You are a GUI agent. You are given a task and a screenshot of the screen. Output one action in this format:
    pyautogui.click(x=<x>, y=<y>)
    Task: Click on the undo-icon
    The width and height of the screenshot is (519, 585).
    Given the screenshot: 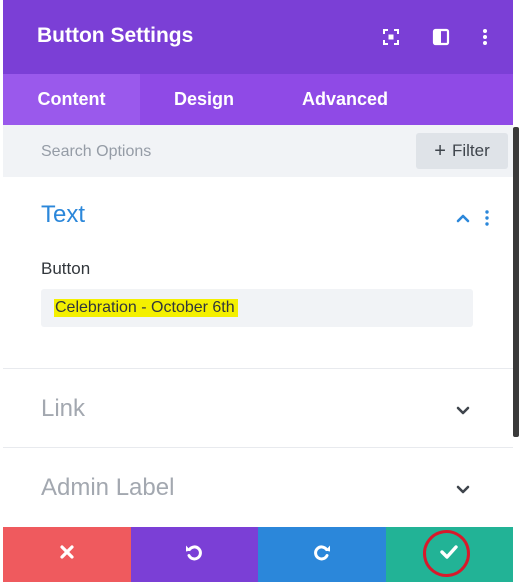 What is the action you would take?
    pyautogui.click(x=194, y=554)
    